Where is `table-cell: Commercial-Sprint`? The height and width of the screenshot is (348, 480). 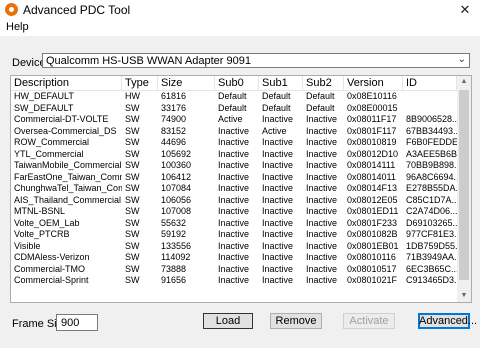 table-cell: Commercial-Sprint is located at coordinates (51, 280).